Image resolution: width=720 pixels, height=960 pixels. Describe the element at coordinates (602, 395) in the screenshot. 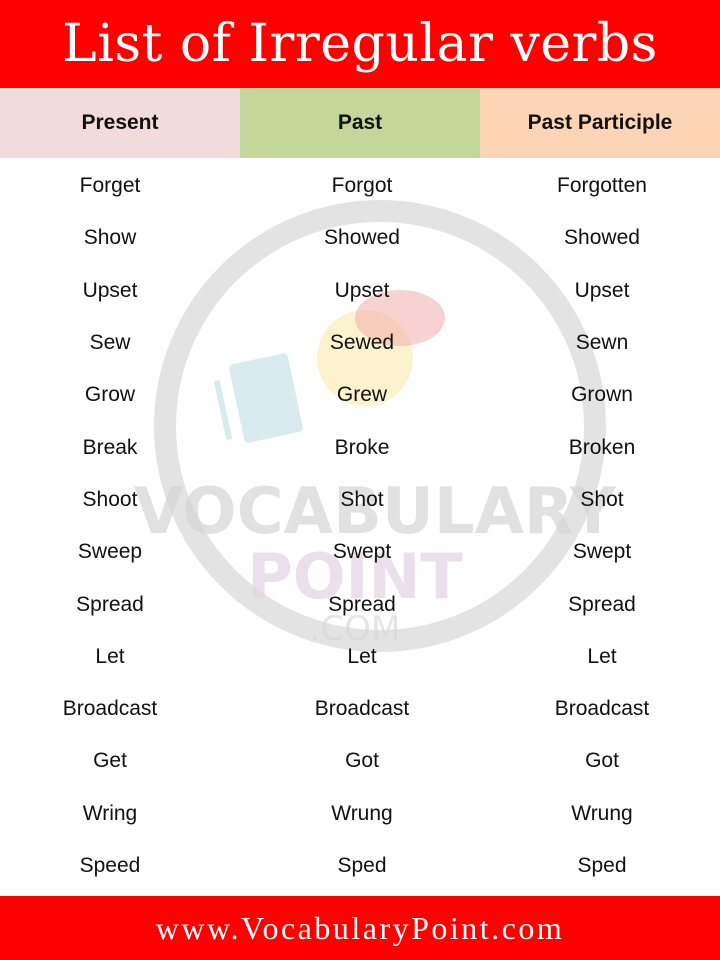

I see `past-participle-cell: Grown` at that location.